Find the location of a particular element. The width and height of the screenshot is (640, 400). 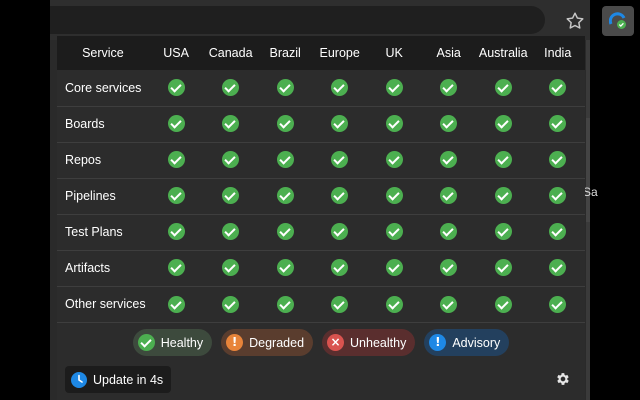

table-row: Pipelines is located at coordinates (321, 196).